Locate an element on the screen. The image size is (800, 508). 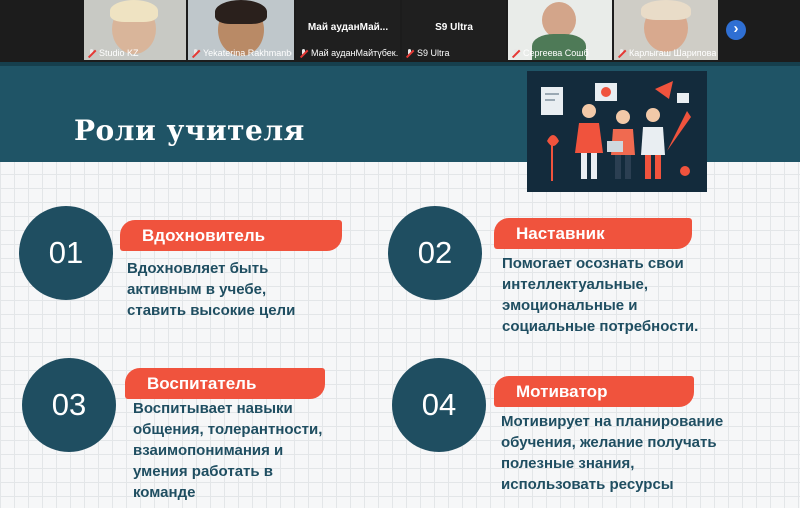
role-label-03: Воспитатель is located at coordinates (225, 383).